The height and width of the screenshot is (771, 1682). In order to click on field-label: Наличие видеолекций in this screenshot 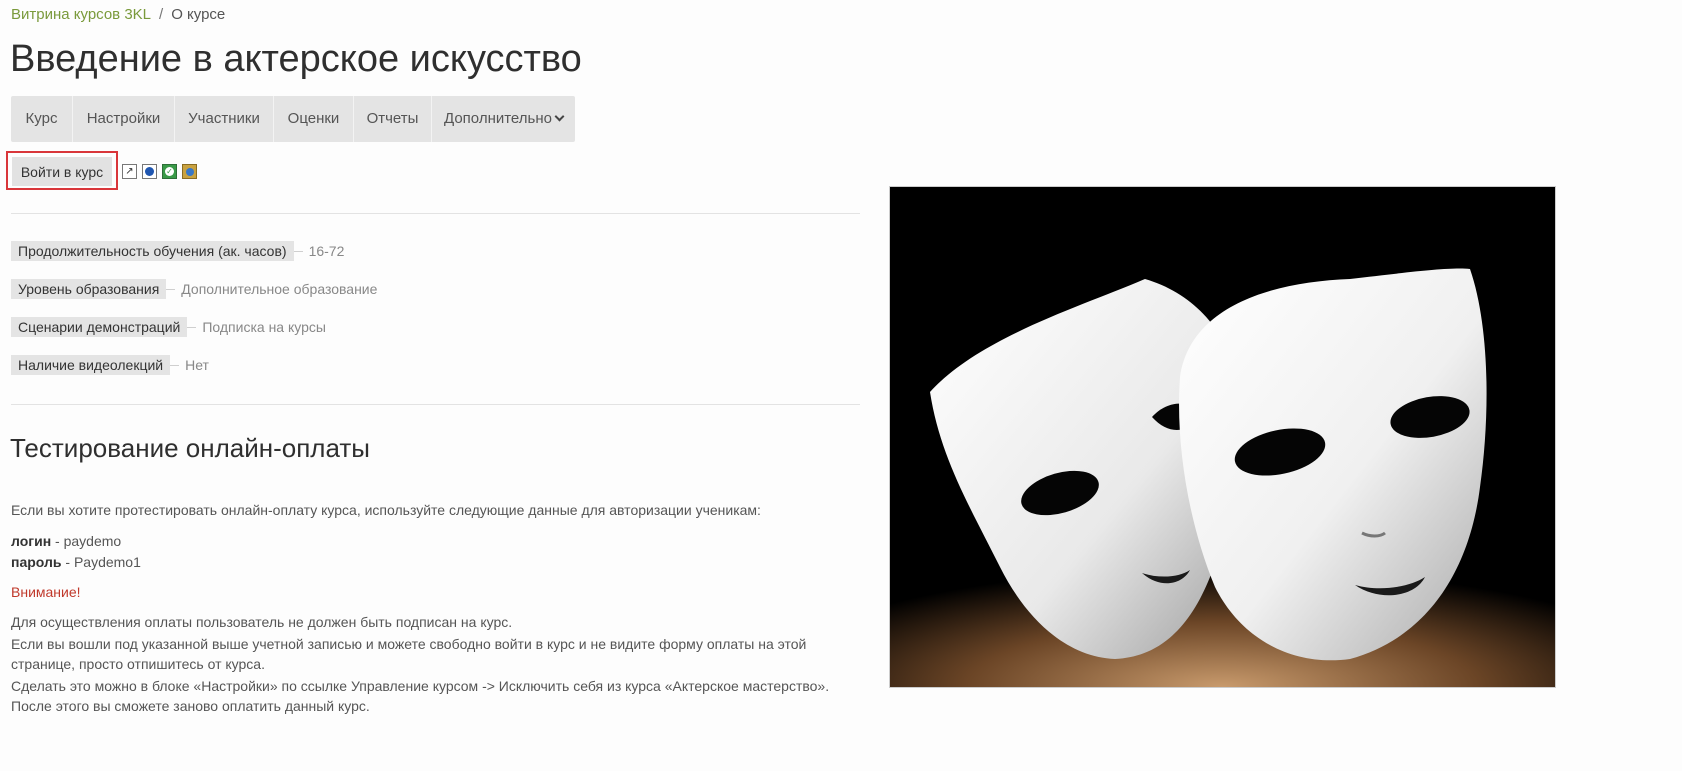, I will do `click(91, 365)`.